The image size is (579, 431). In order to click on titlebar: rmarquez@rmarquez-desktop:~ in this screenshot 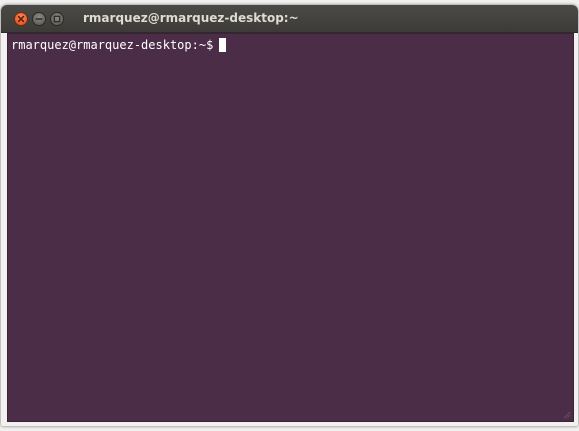, I will do `click(289, 19)`.